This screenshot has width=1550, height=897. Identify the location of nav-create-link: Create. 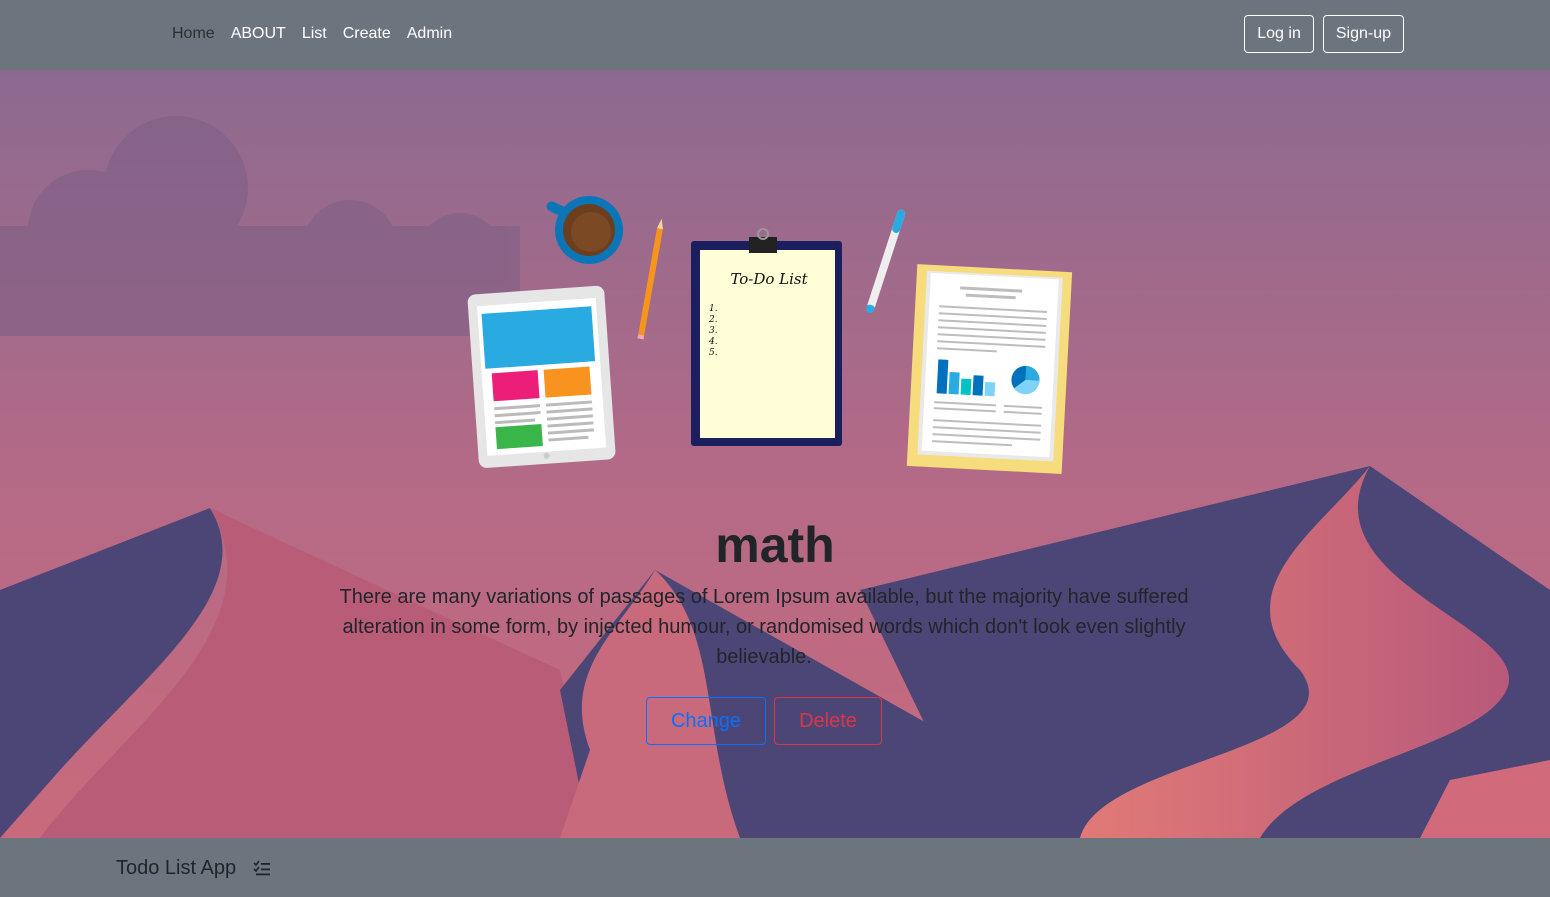
(367, 34).